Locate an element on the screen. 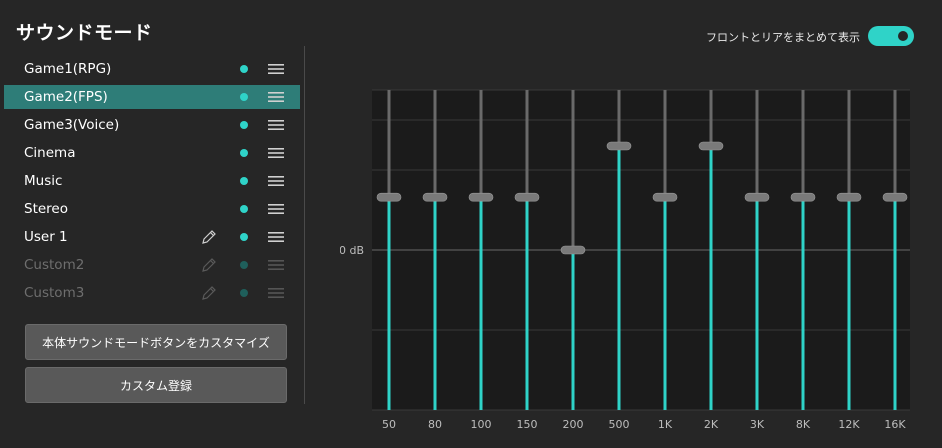 The width and height of the screenshot is (942, 448). preset-item: Game3(Voice) is located at coordinates (152, 125).